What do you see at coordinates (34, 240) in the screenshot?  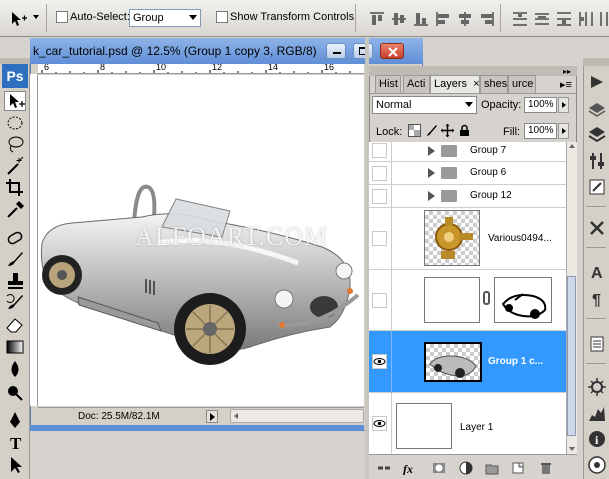 I see `vertical-ruler` at bounding box center [34, 240].